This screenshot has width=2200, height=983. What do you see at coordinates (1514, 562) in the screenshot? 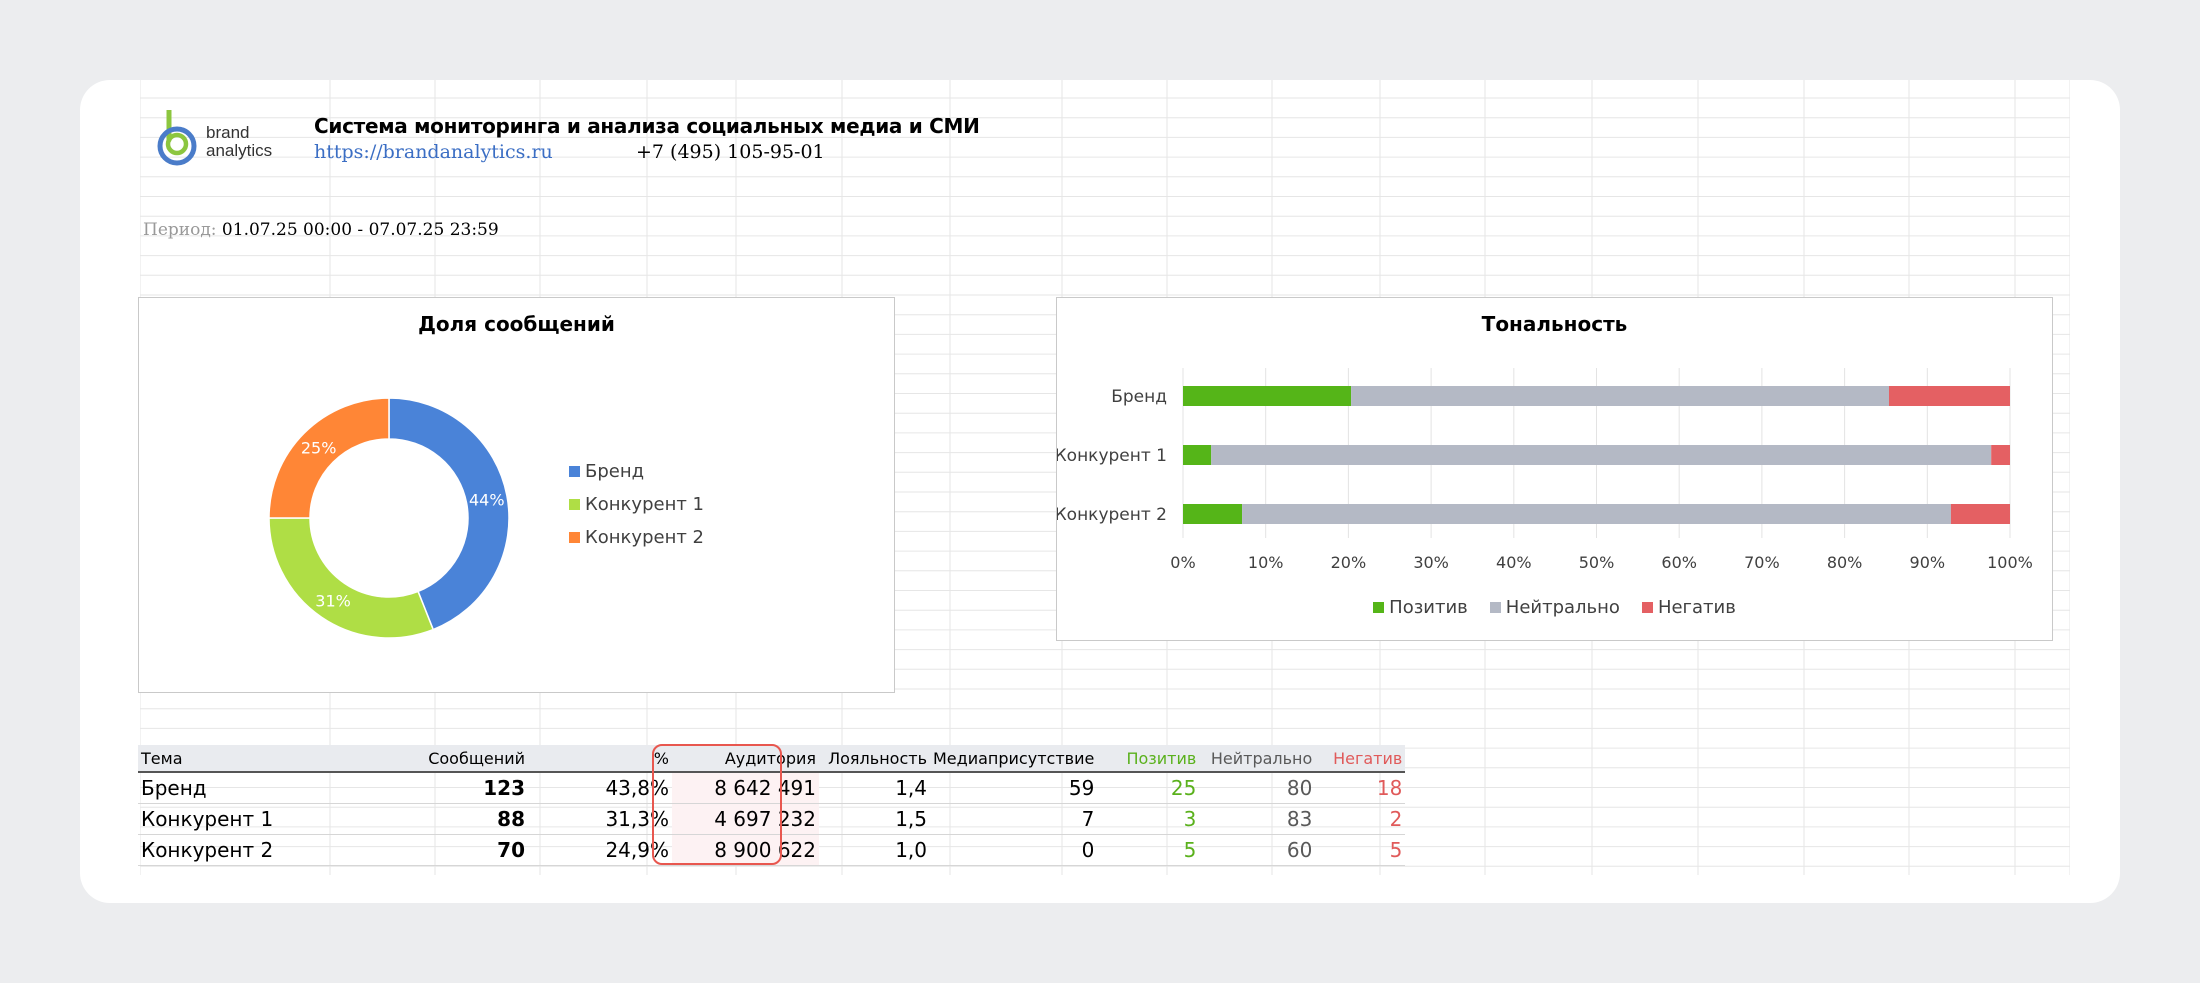
I see `x-tick-label: 40%` at bounding box center [1514, 562].